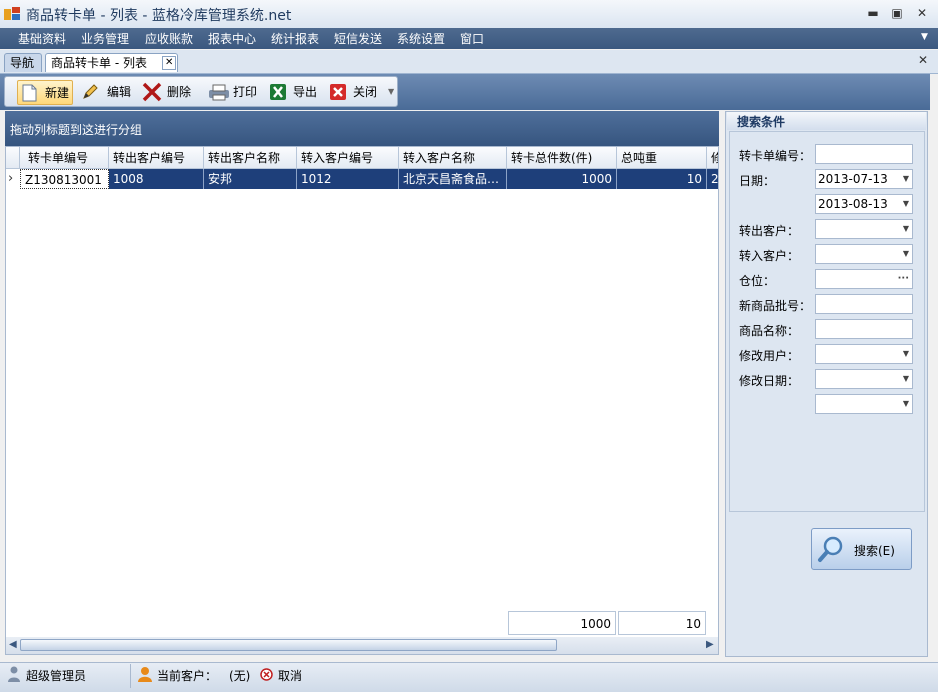 The width and height of the screenshot is (938, 692). What do you see at coordinates (864, 379) in the screenshot?
I see `modify-date-from-picker: ▼` at bounding box center [864, 379].